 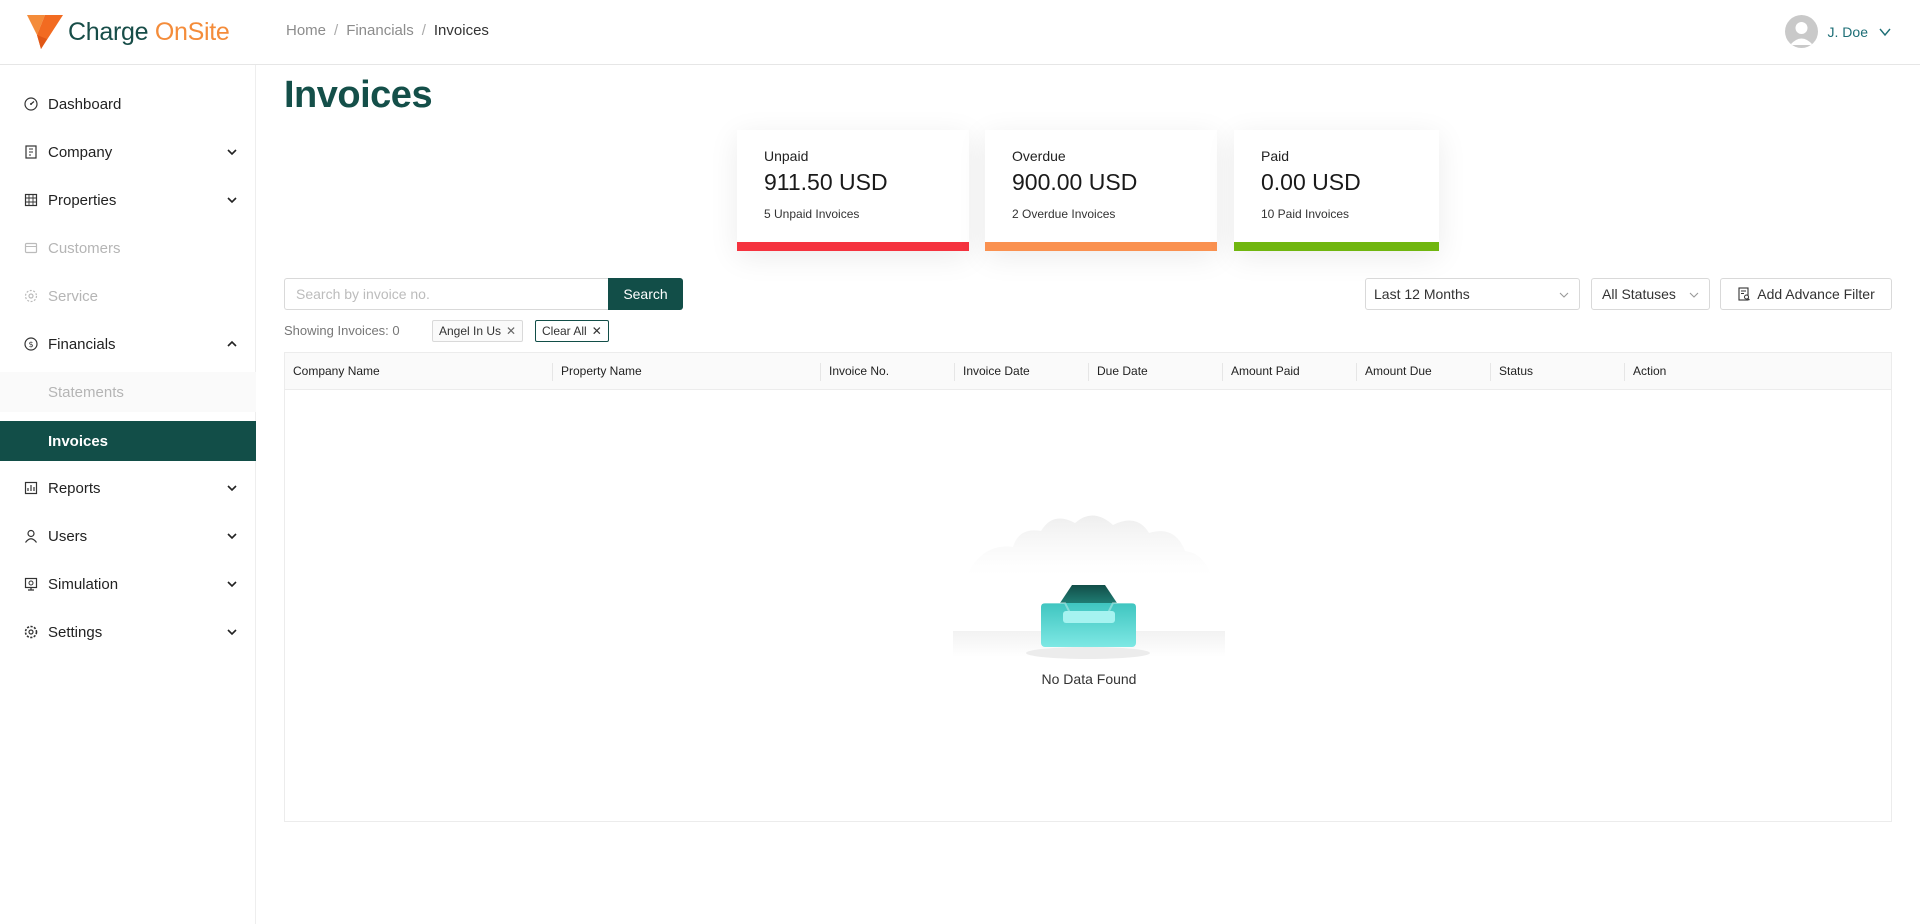 I want to click on column-header-action: Action, so click(x=1650, y=371).